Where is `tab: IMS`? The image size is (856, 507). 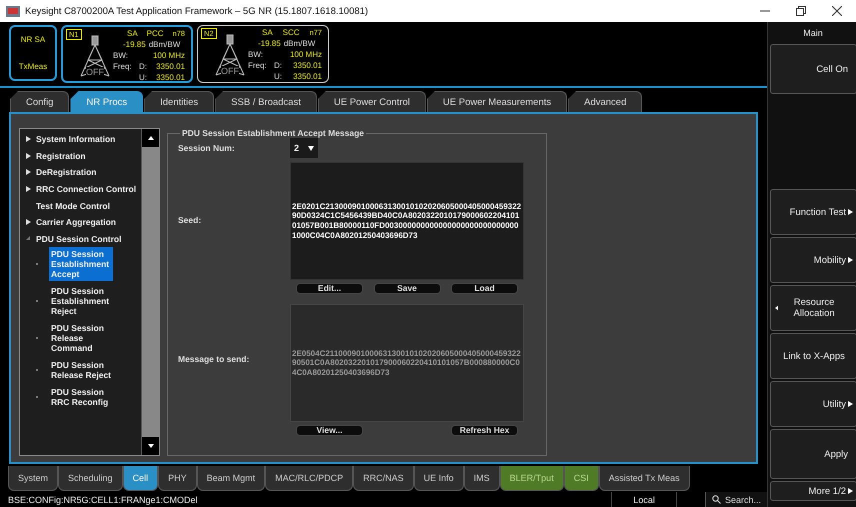 tab: IMS is located at coordinates (482, 478).